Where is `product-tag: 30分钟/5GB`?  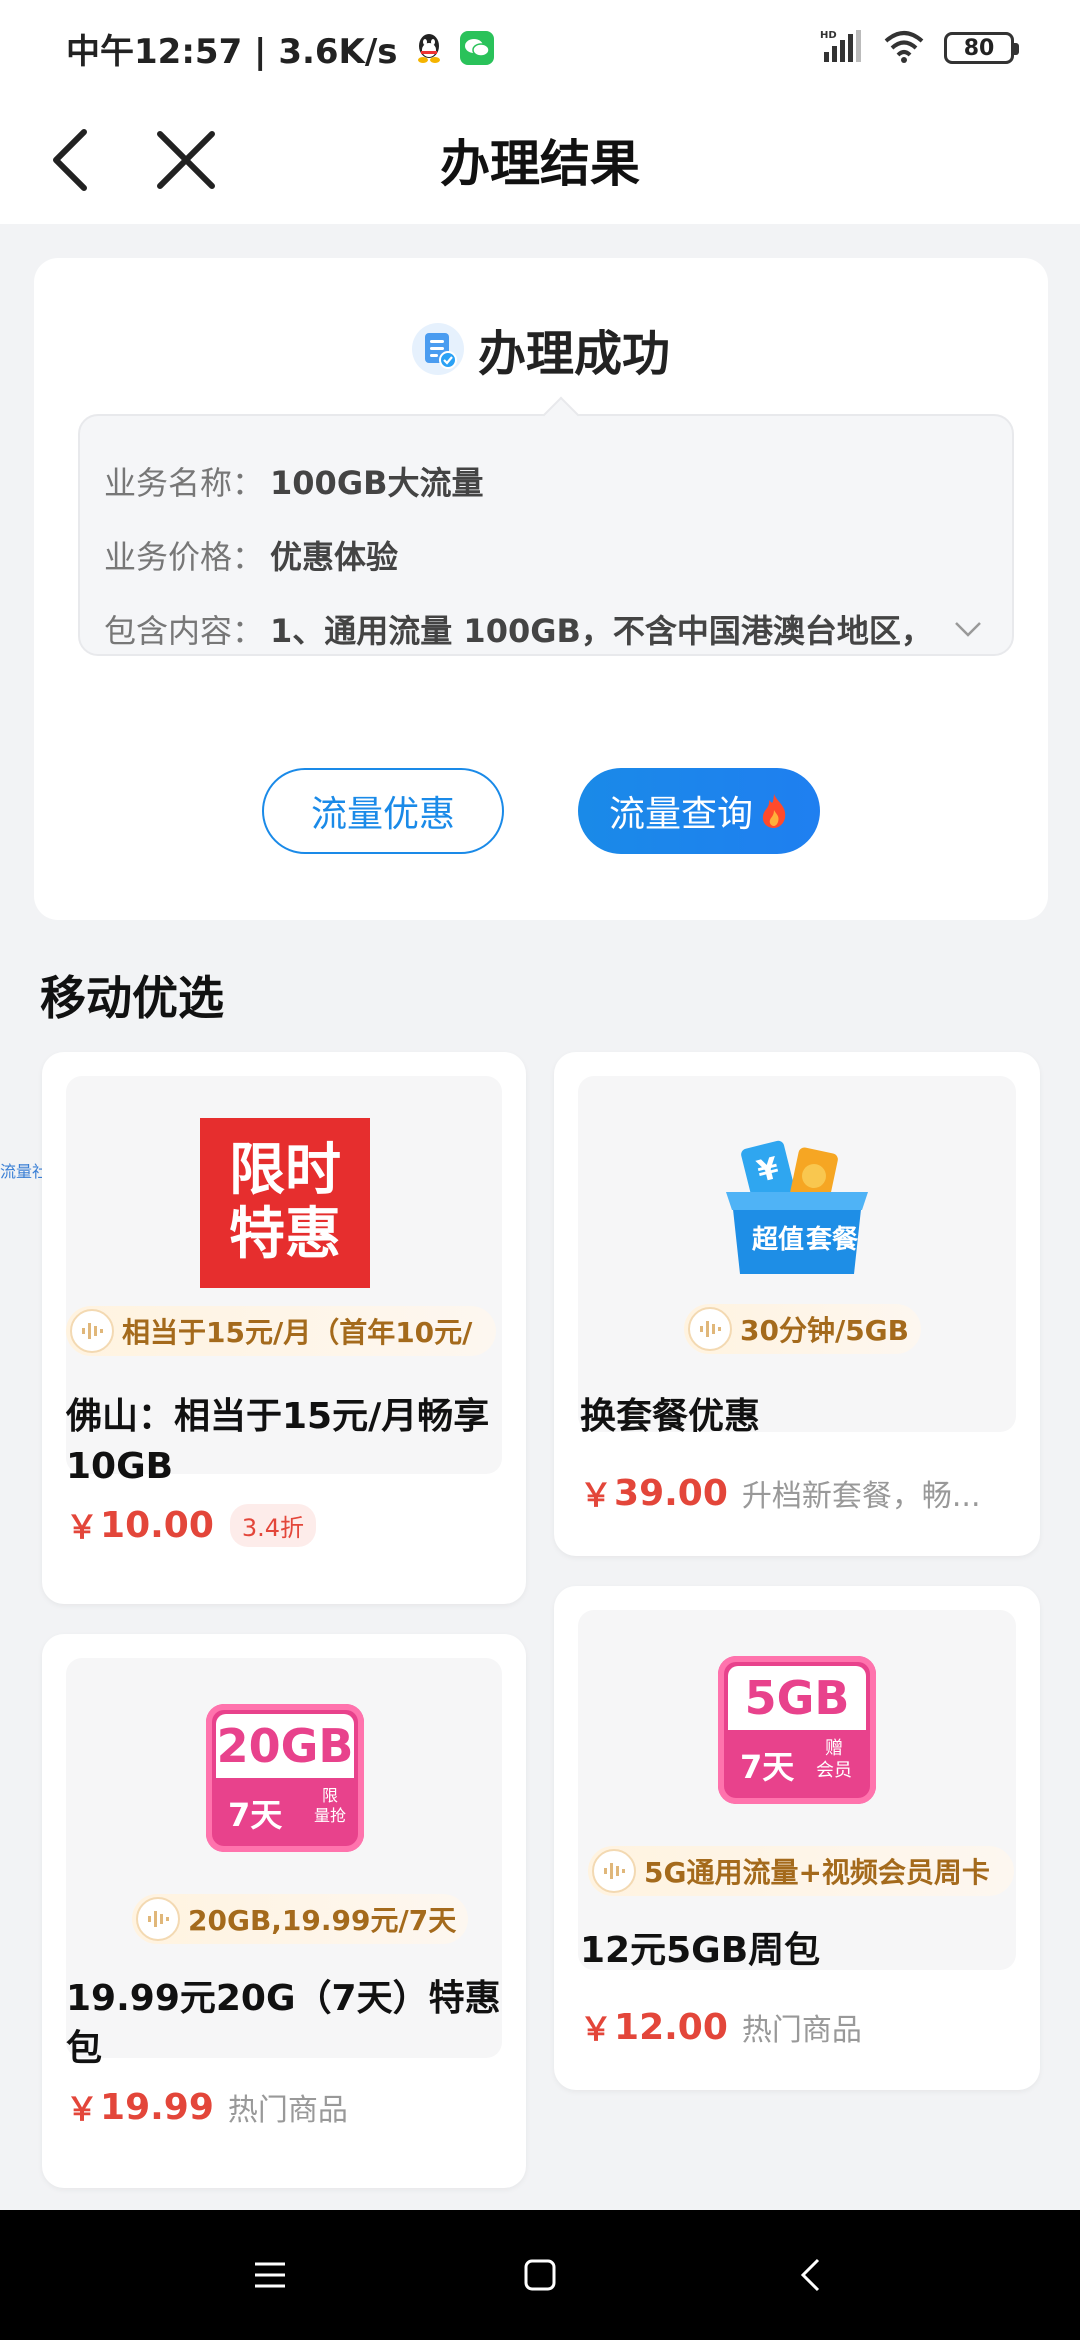 product-tag: 30分钟/5GB is located at coordinates (802, 1329).